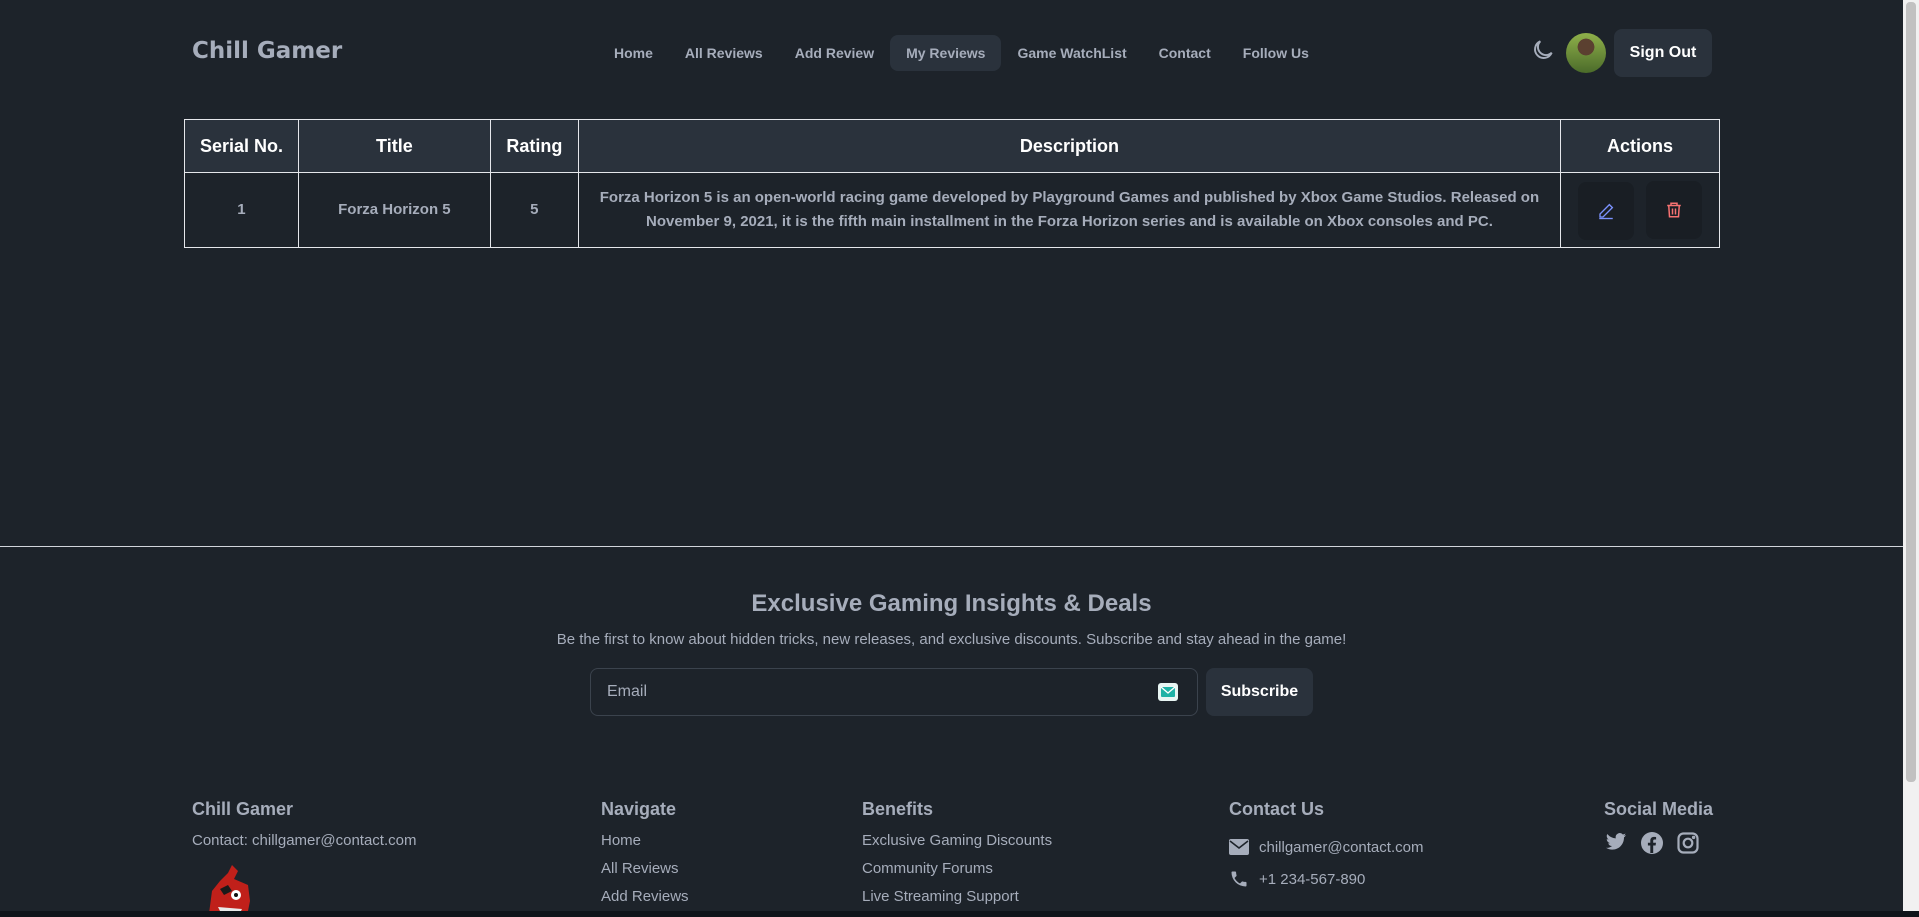 This screenshot has width=1919, height=917. What do you see at coordinates (1071, 53) in the screenshot?
I see `nav-link-game-watchlist: Game WatchList` at bounding box center [1071, 53].